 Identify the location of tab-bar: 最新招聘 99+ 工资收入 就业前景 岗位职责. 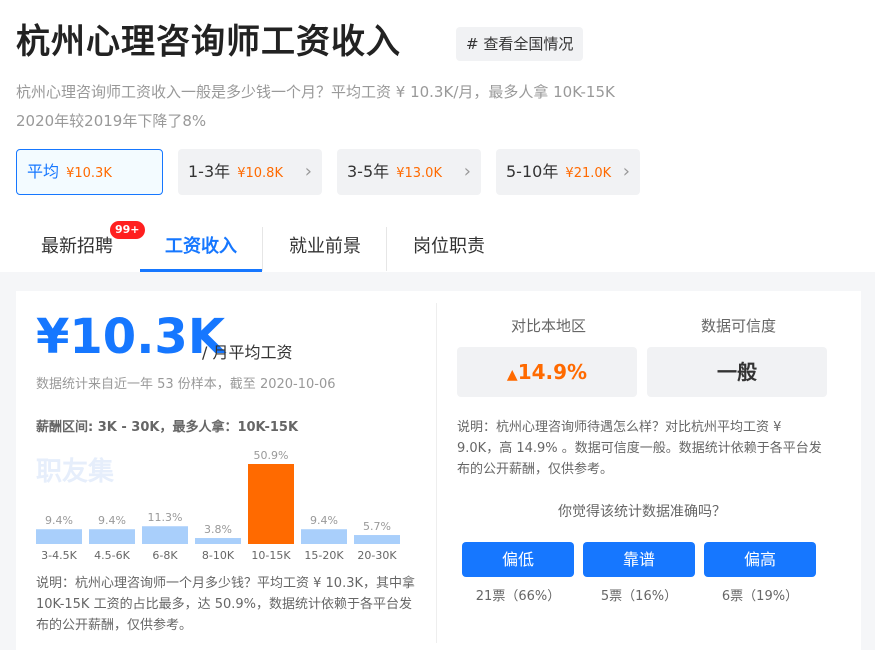
(276, 246).